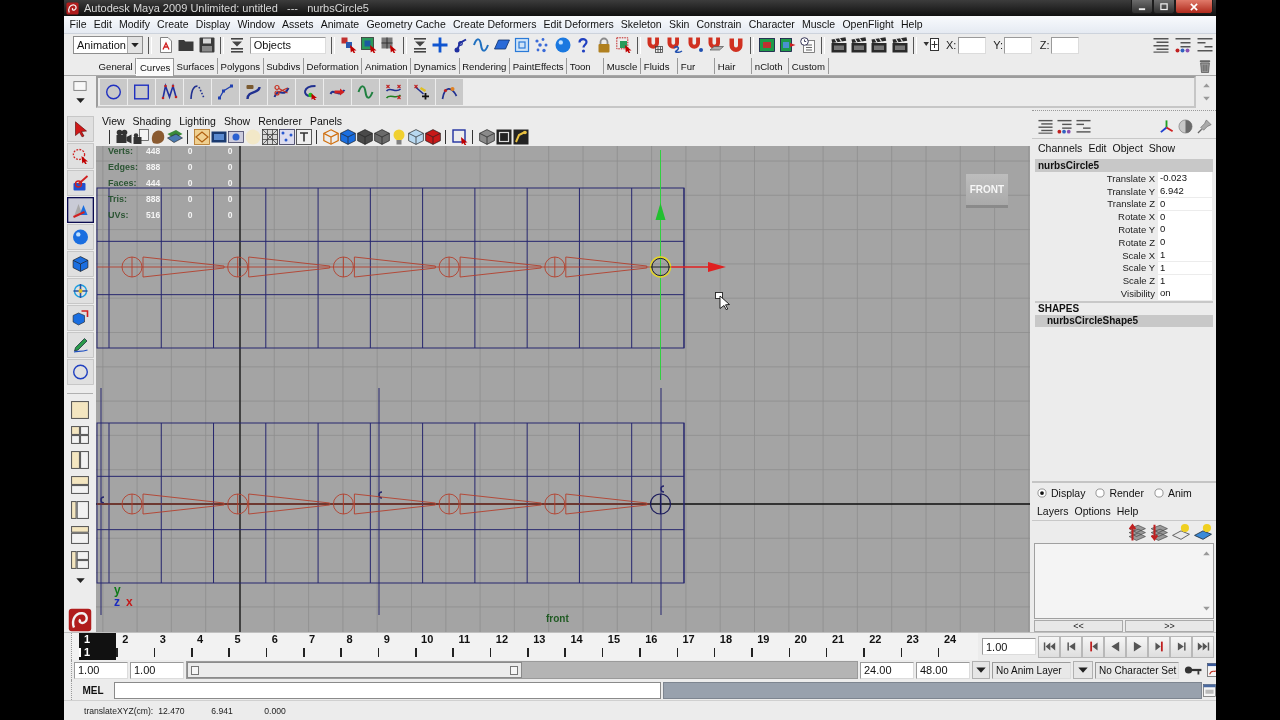 This screenshot has width=1280, height=720. I want to click on attribute-list-icon, so click(1064, 126).